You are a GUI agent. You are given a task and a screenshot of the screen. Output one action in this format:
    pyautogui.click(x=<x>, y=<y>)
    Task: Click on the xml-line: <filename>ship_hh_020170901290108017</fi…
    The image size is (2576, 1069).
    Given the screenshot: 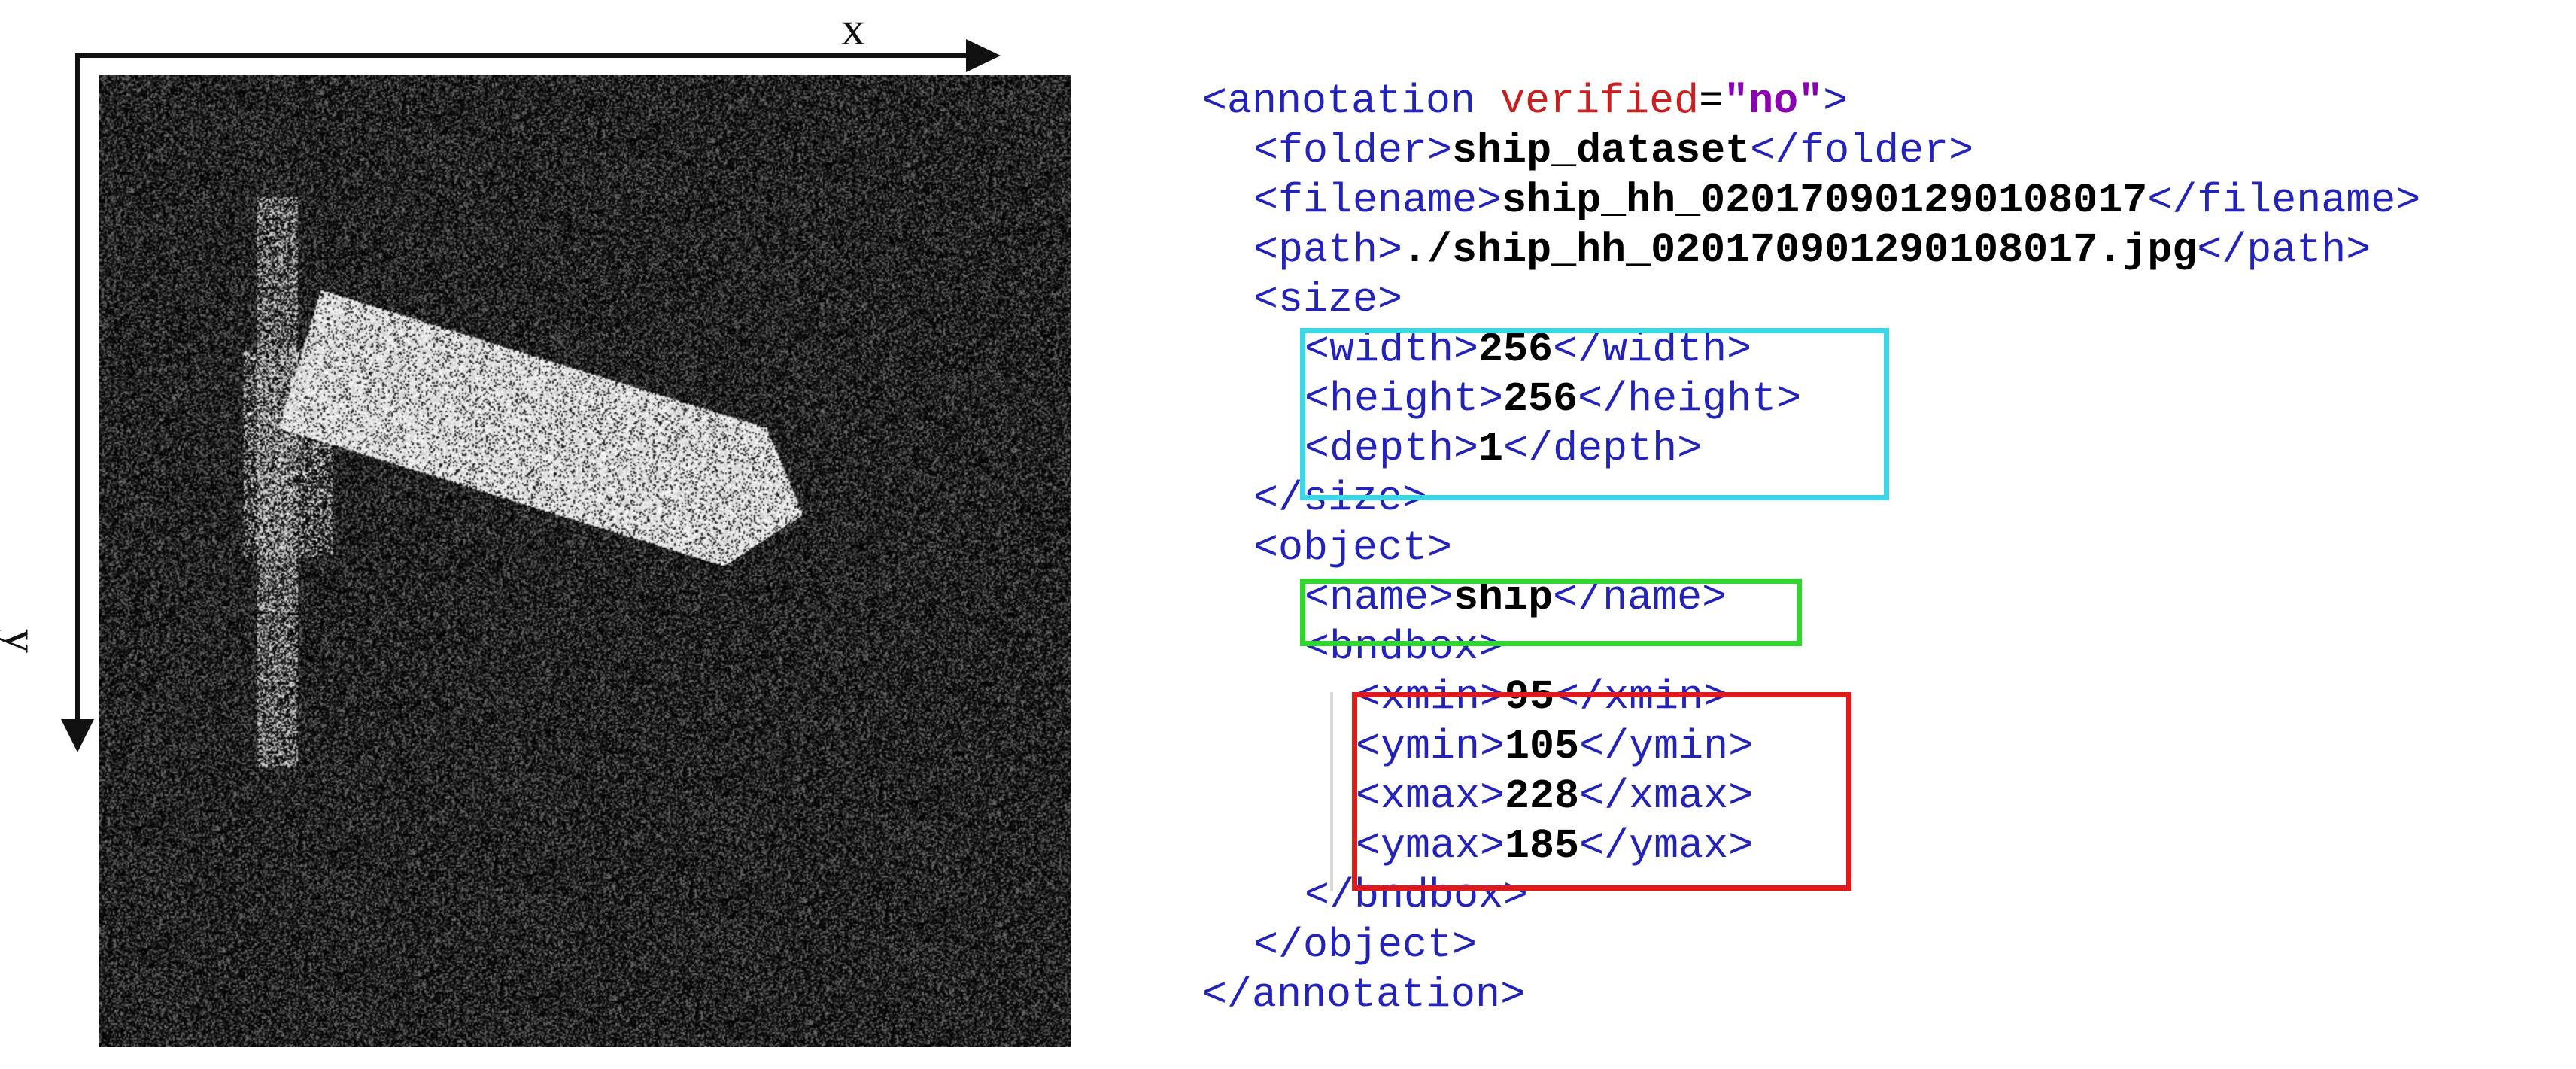 What is the action you would take?
    pyautogui.click(x=1836, y=201)
    